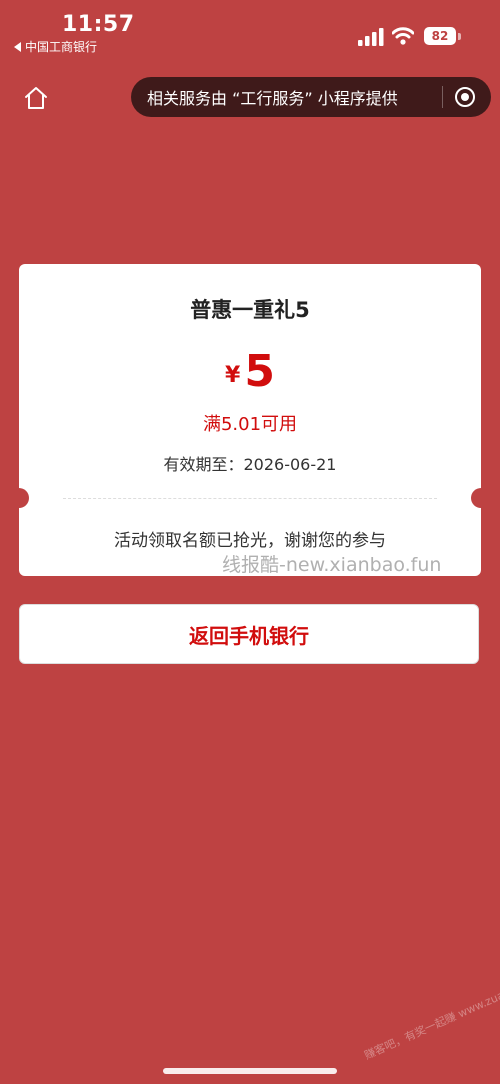 The width and height of the screenshot is (500, 1084). What do you see at coordinates (259, 371) in the screenshot?
I see `amount-value: 5` at bounding box center [259, 371].